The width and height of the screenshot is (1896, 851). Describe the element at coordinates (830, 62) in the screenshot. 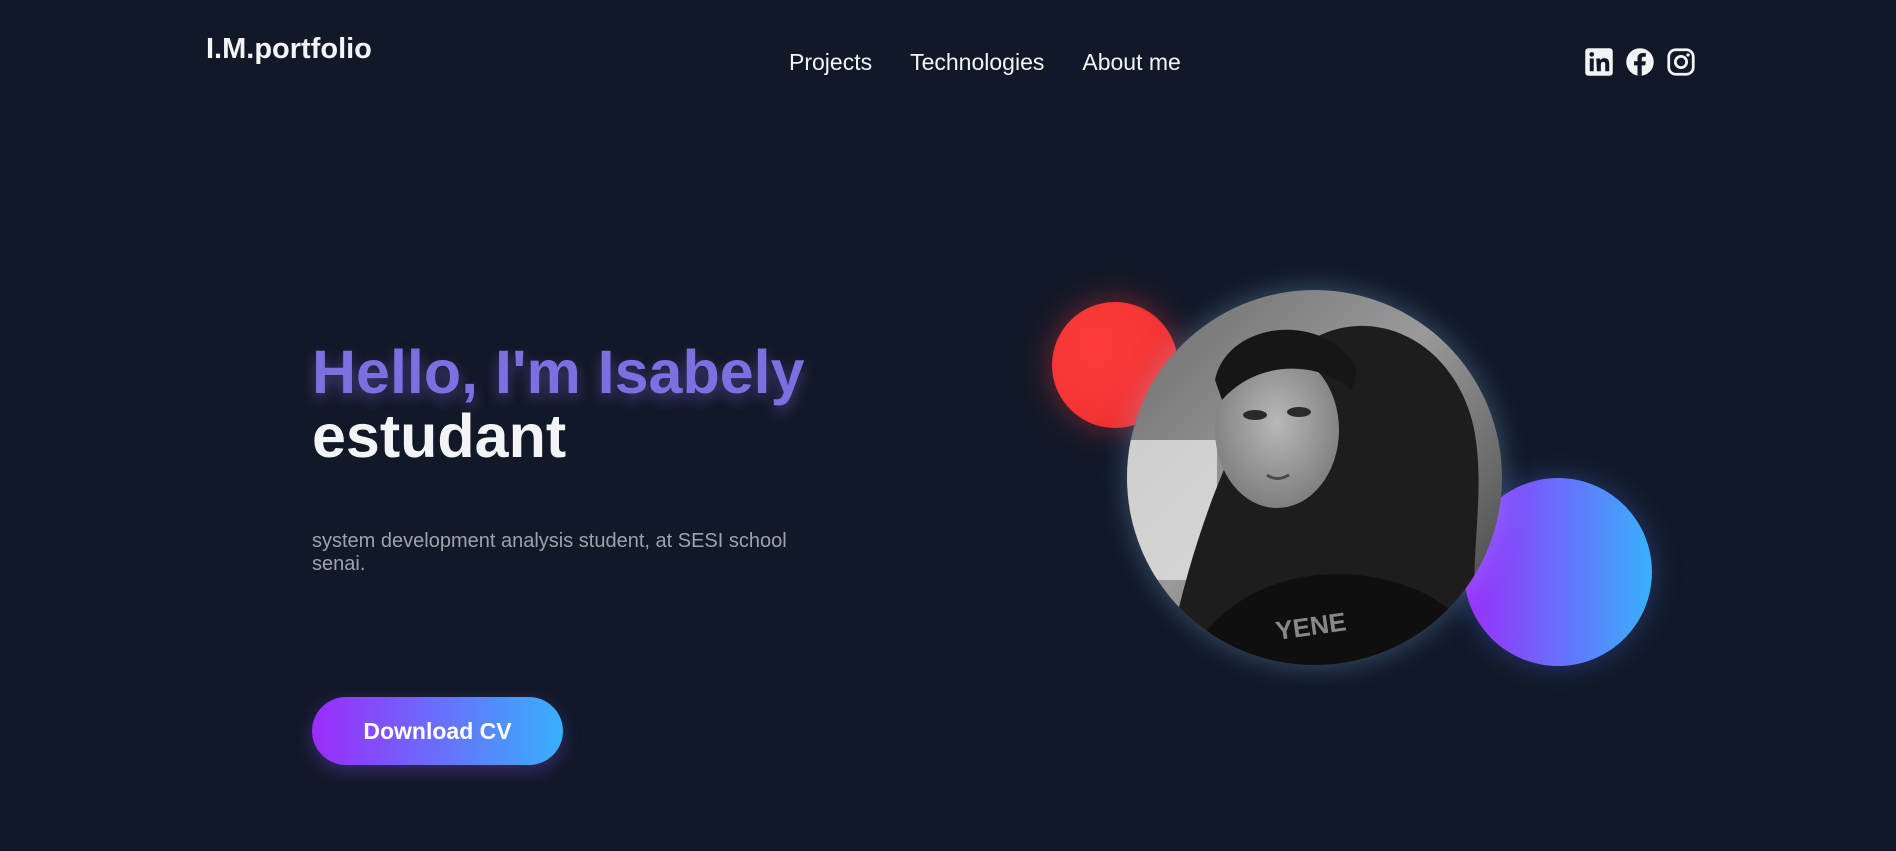

I see `nav-projects: Projects` at that location.